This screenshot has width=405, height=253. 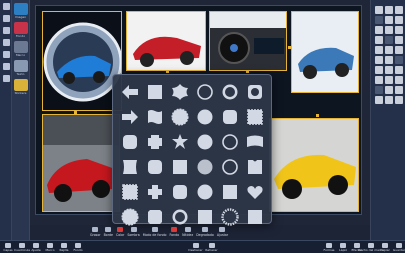 What do you see at coordinates (211, 247) in the screenshot?
I see `center-button-1: Rehacer` at bounding box center [211, 247].